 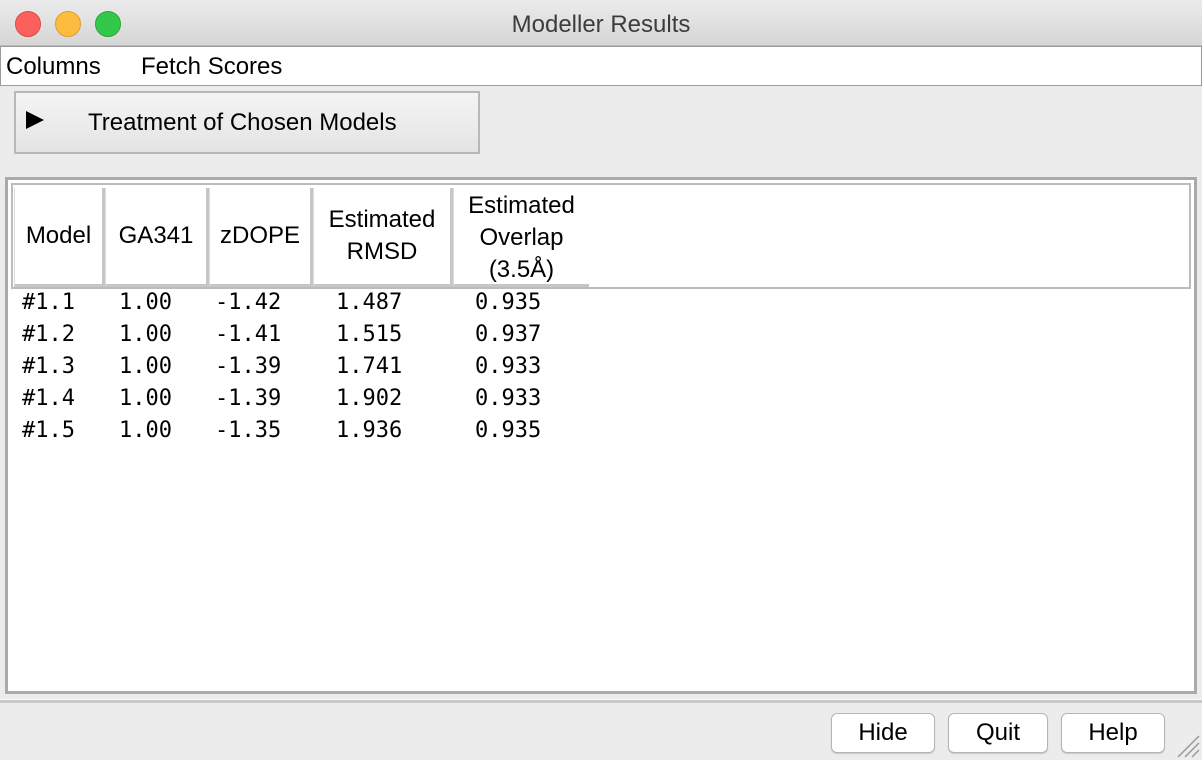 I want to click on cell-model: #1.2, so click(x=48, y=334).